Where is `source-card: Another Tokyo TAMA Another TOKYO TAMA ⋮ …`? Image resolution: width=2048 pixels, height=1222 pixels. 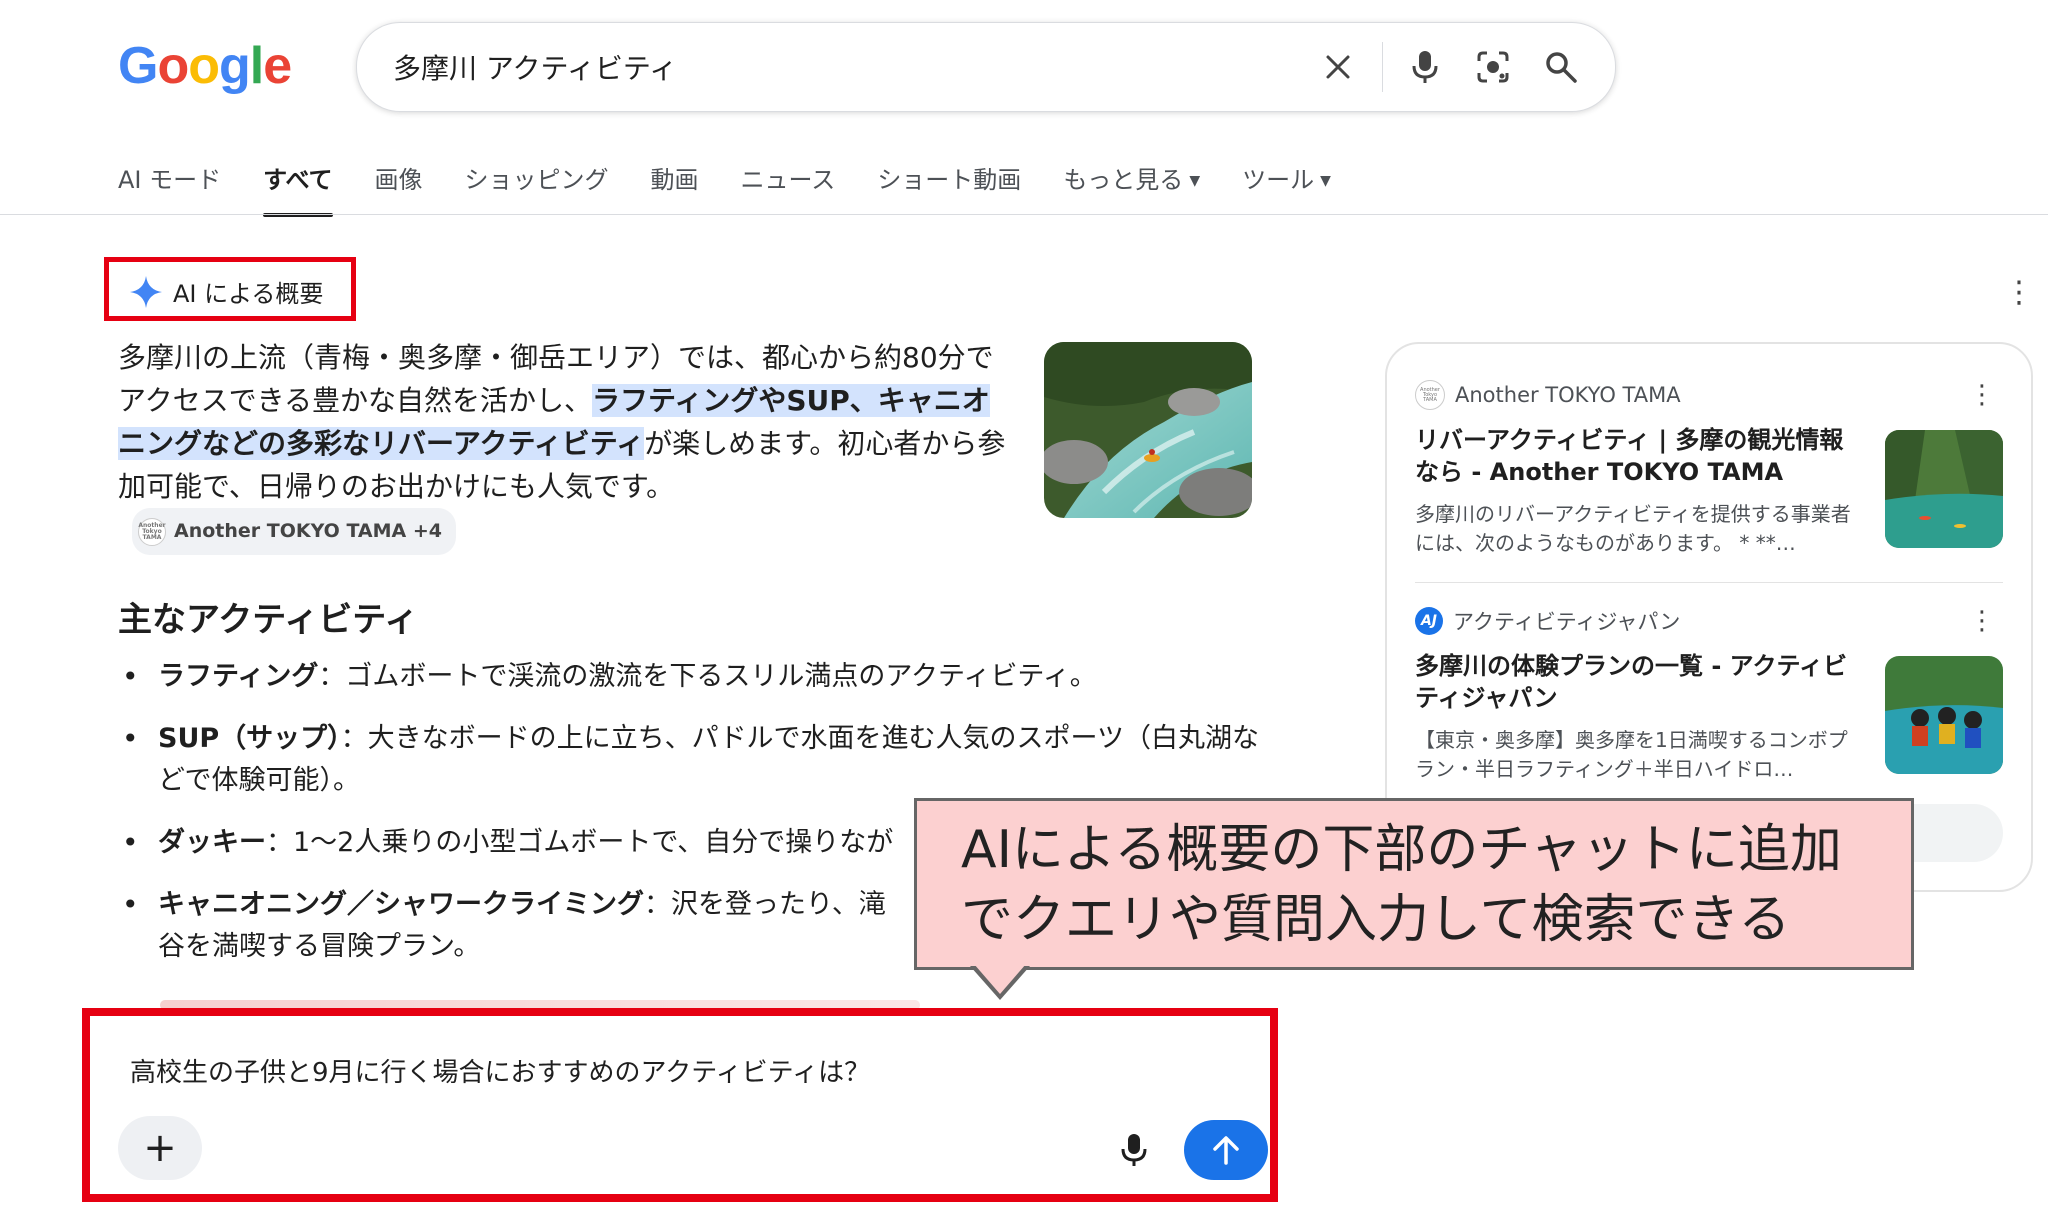 source-card: Another Tokyo TAMA Another TOKYO TAMA ⋮ … is located at coordinates (1709, 475).